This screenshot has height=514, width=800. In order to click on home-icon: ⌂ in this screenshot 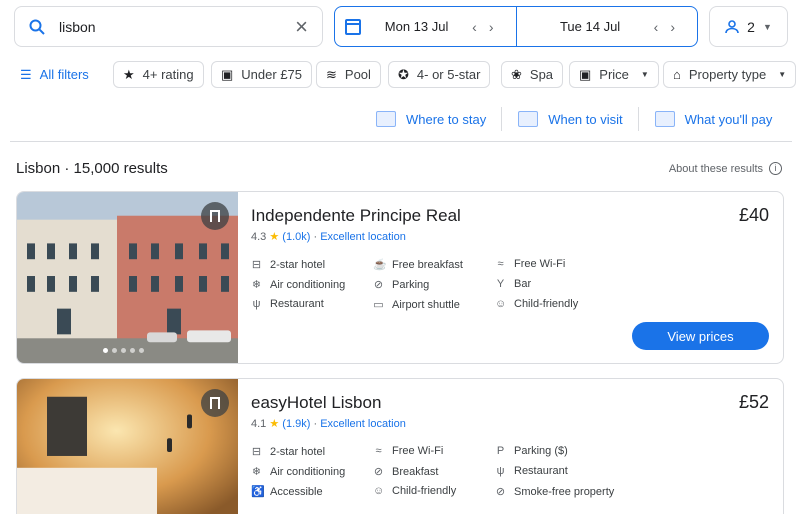, I will do `click(677, 74)`.